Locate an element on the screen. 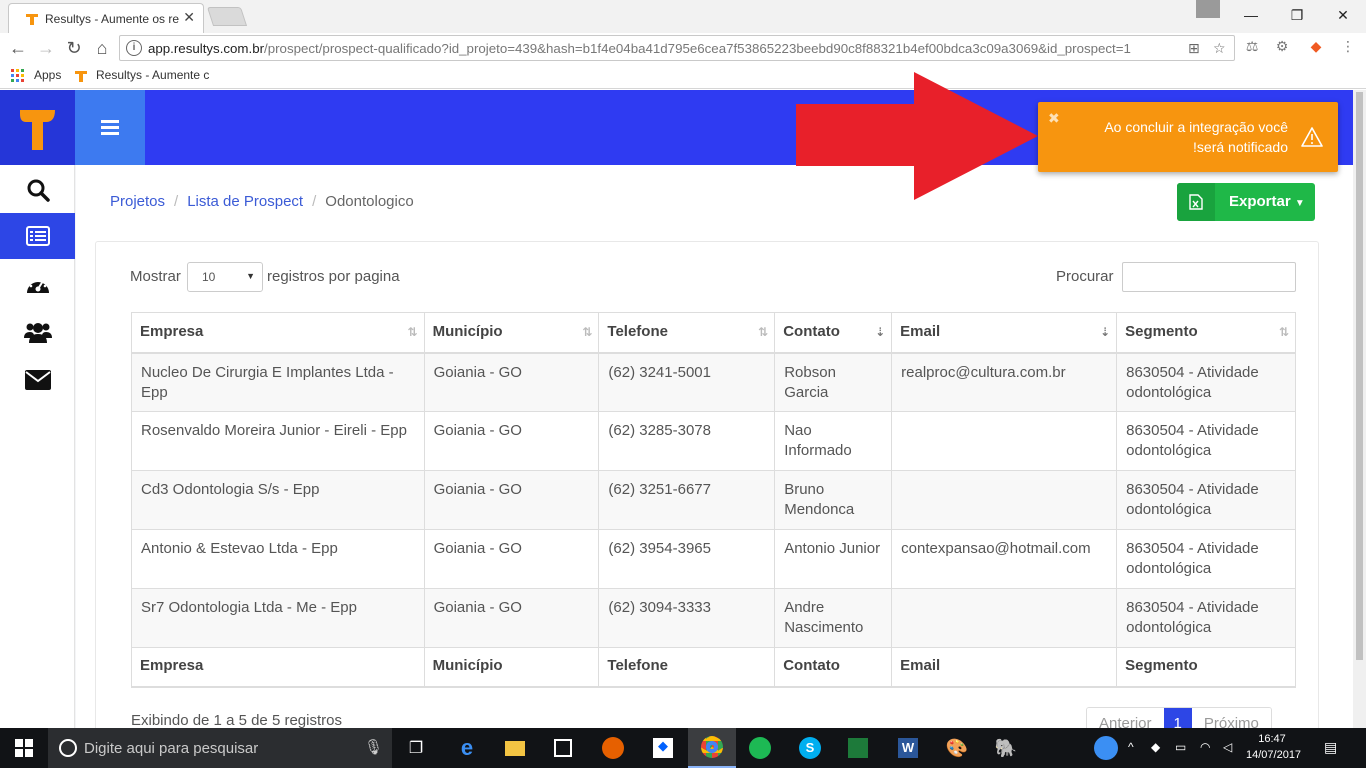 Image resolution: width=1366 pixels, height=768 pixels. column-header-contato: Contato ⇣ is located at coordinates (833, 333).